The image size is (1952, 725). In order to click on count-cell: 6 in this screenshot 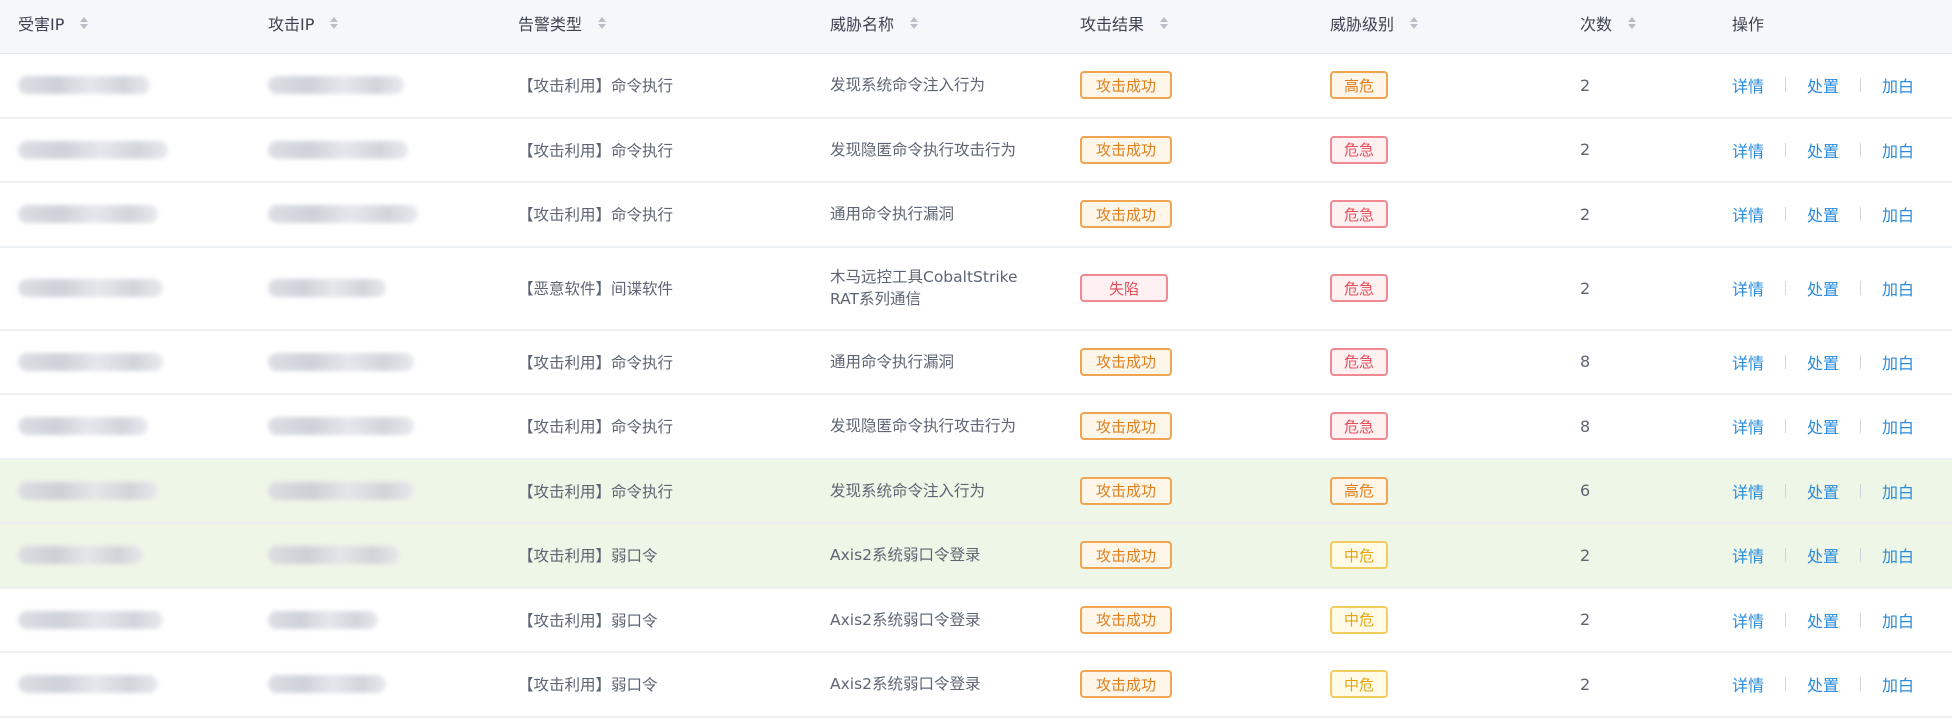, I will do `click(1585, 491)`.